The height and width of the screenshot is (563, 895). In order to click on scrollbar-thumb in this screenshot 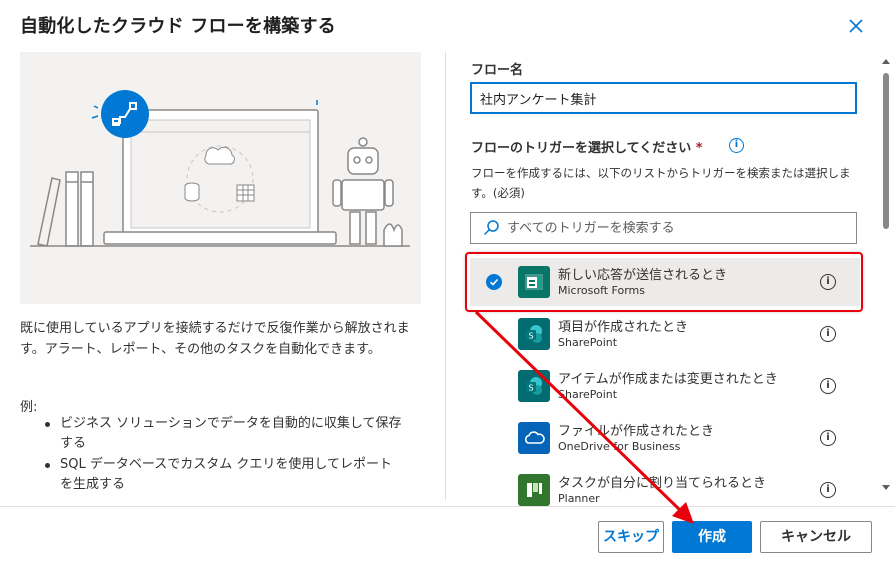, I will do `click(886, 151)`.